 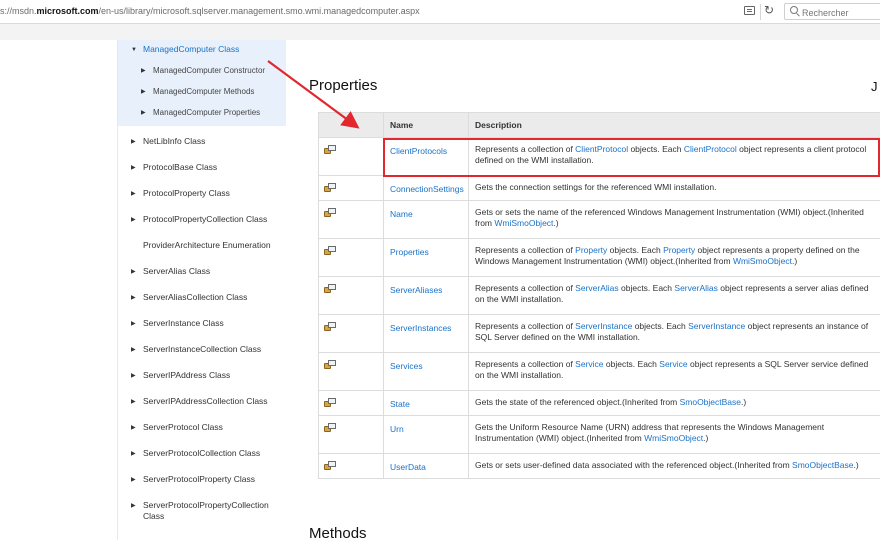 What do you see at coordinates (201, 245) in the screenshot?
I see `sidebar-item-providerarchitecture-enumeration: ProviderArchitecture Enumeration` at bounding box center [201, 245].